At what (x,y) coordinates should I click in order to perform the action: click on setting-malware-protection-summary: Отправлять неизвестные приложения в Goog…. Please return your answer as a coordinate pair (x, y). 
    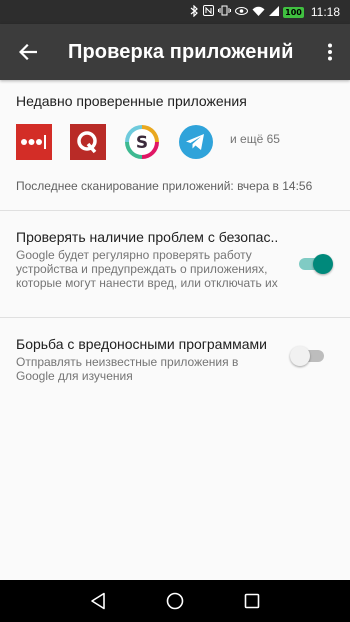
    Looking at the image, I should click on (127, 369).